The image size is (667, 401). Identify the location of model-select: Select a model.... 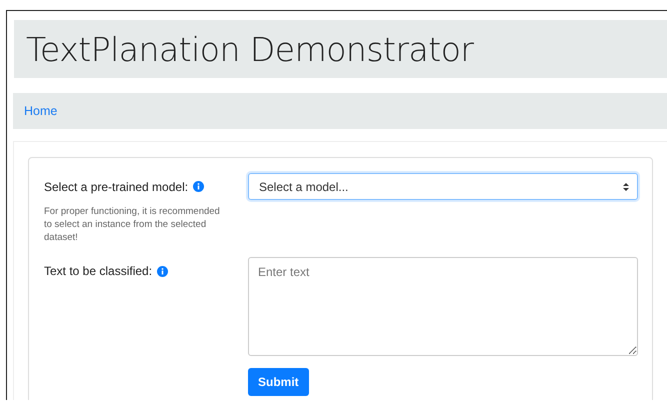
(443, 186).